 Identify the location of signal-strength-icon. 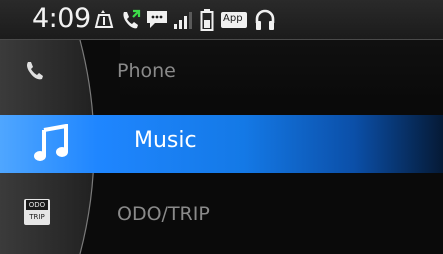
(183, 20).